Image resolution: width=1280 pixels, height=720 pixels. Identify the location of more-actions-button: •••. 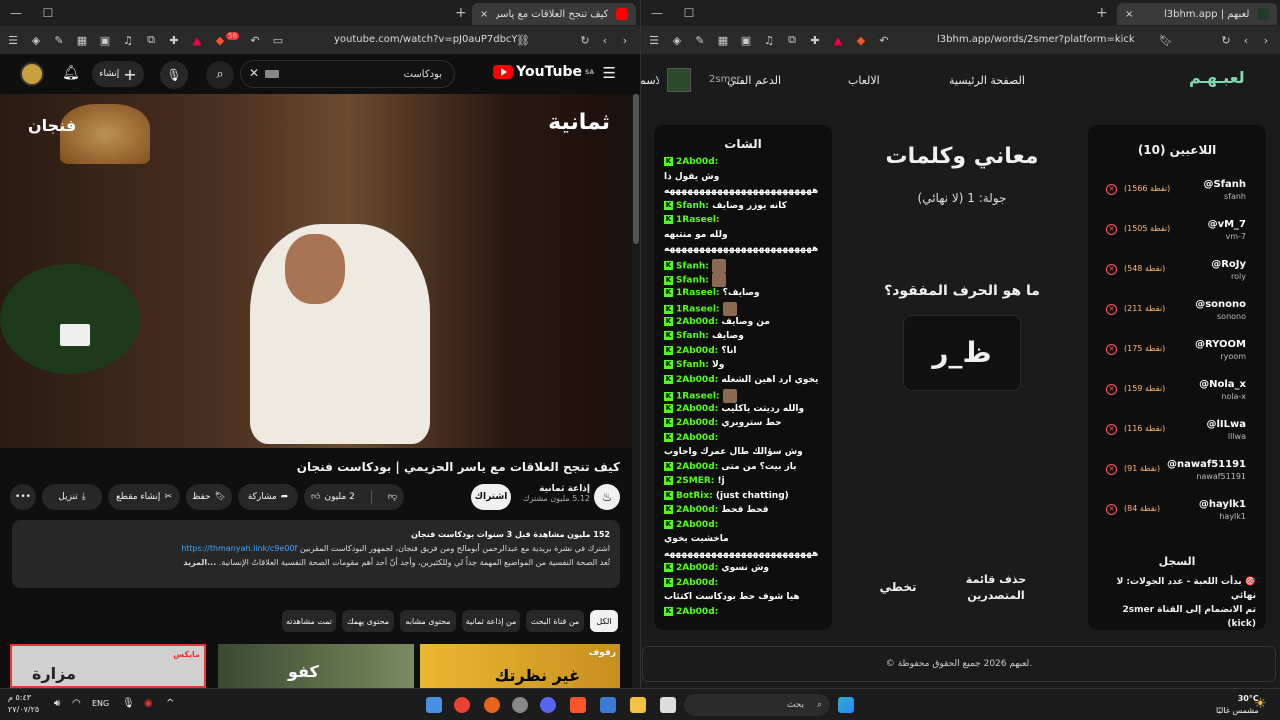
(23, 497).